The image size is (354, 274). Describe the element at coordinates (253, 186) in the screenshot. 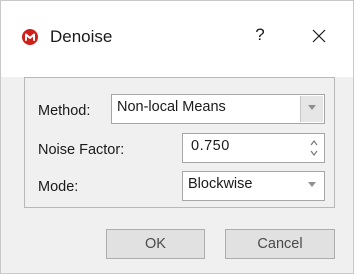

I see `mode-select: Blockwise` at that location.